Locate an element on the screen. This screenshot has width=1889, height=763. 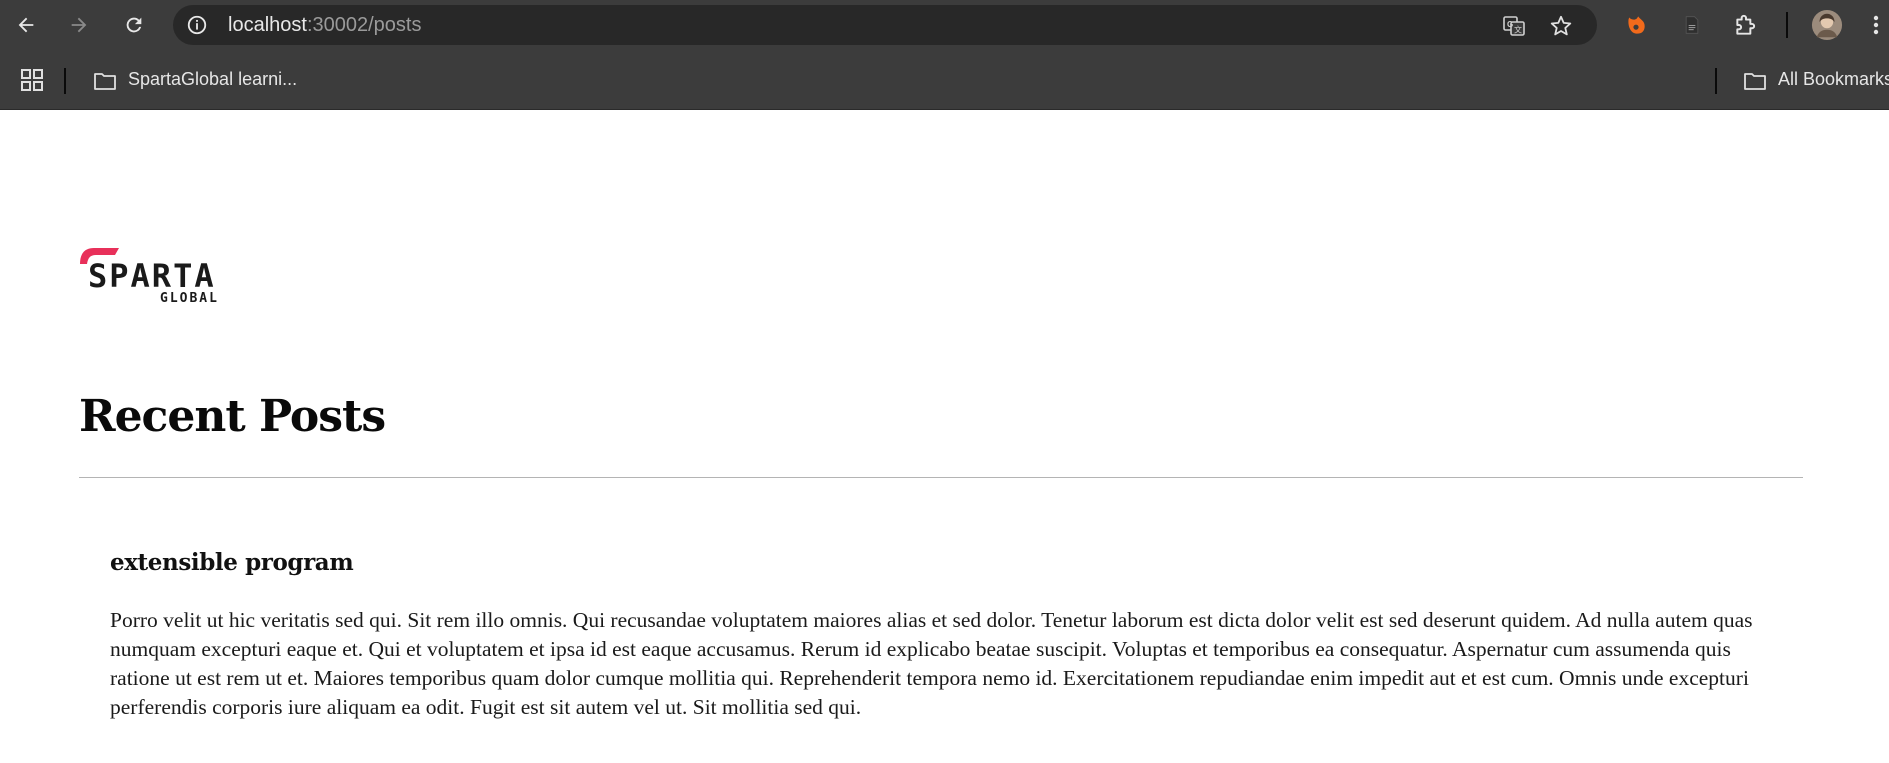
apps-button is located at coordinates (32, 80).